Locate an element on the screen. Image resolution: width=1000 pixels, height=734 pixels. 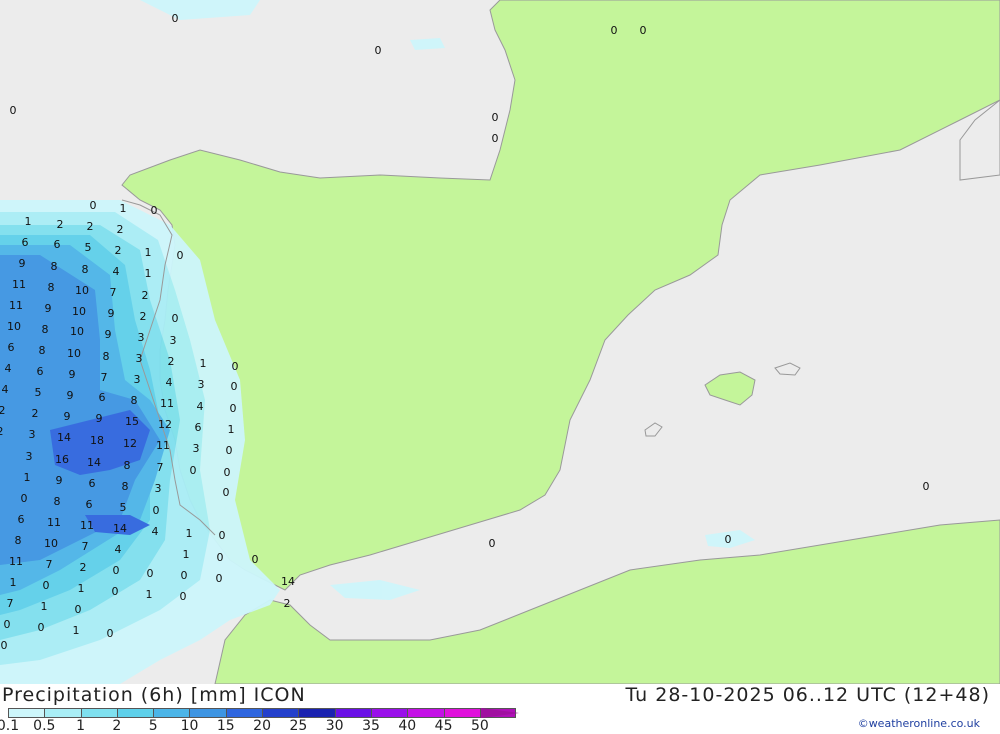
legend-tick-label: 1 is located at coordinates (81, 726).